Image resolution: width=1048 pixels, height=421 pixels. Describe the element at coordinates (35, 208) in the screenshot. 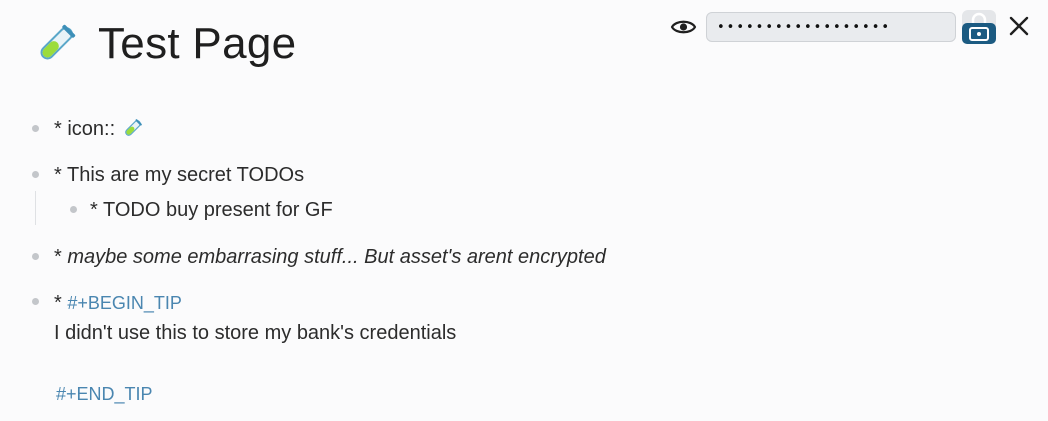

I see `children-guide-line` at that location.